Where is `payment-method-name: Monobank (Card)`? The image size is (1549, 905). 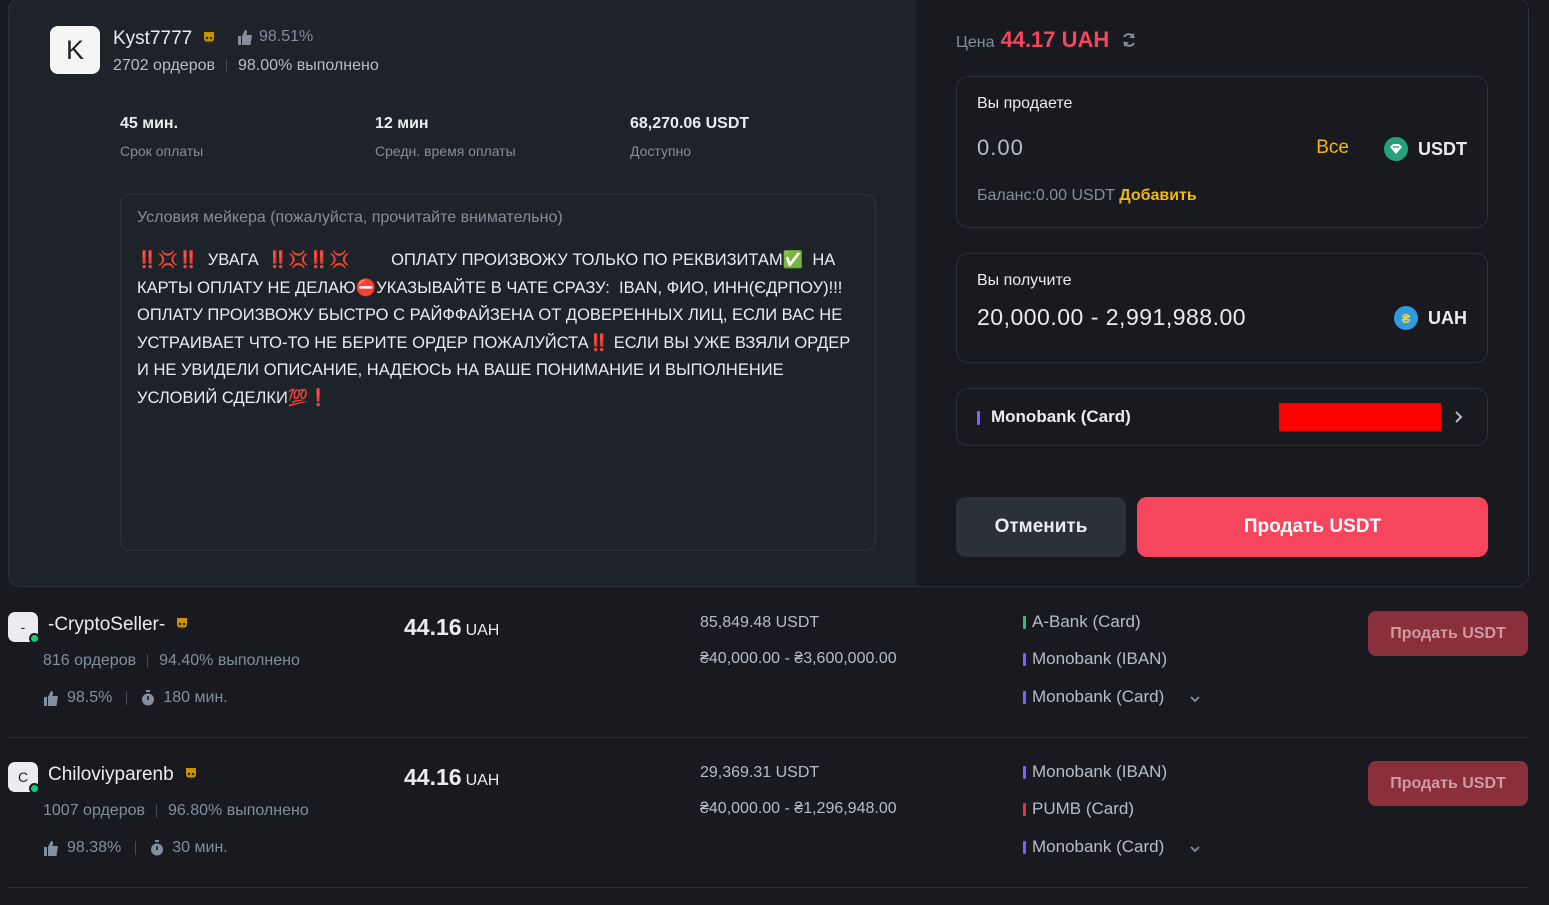 payment-method-name: Monobank (Card) is located at coordinates (1061, 416).